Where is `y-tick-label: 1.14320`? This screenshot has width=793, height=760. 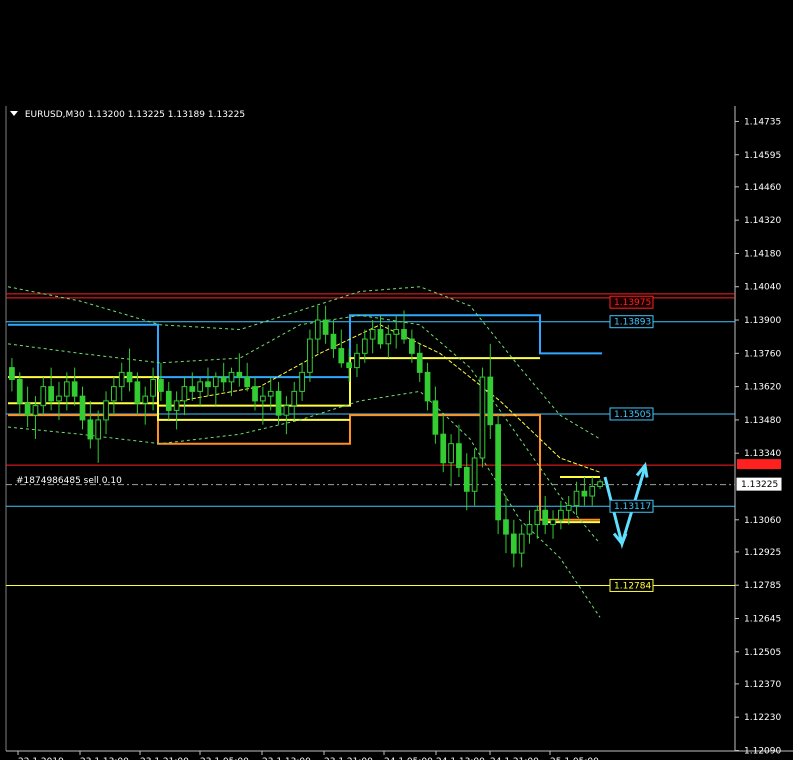
y-tick-label: 1.14320 is located at coordinates (762, 221).